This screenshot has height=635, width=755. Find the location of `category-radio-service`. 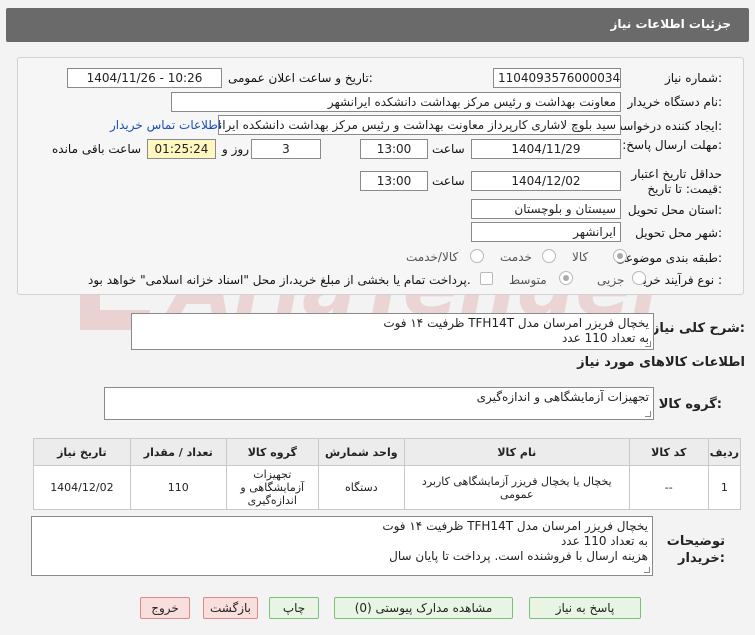

category-radio-service is located at coordinates (549, 256).